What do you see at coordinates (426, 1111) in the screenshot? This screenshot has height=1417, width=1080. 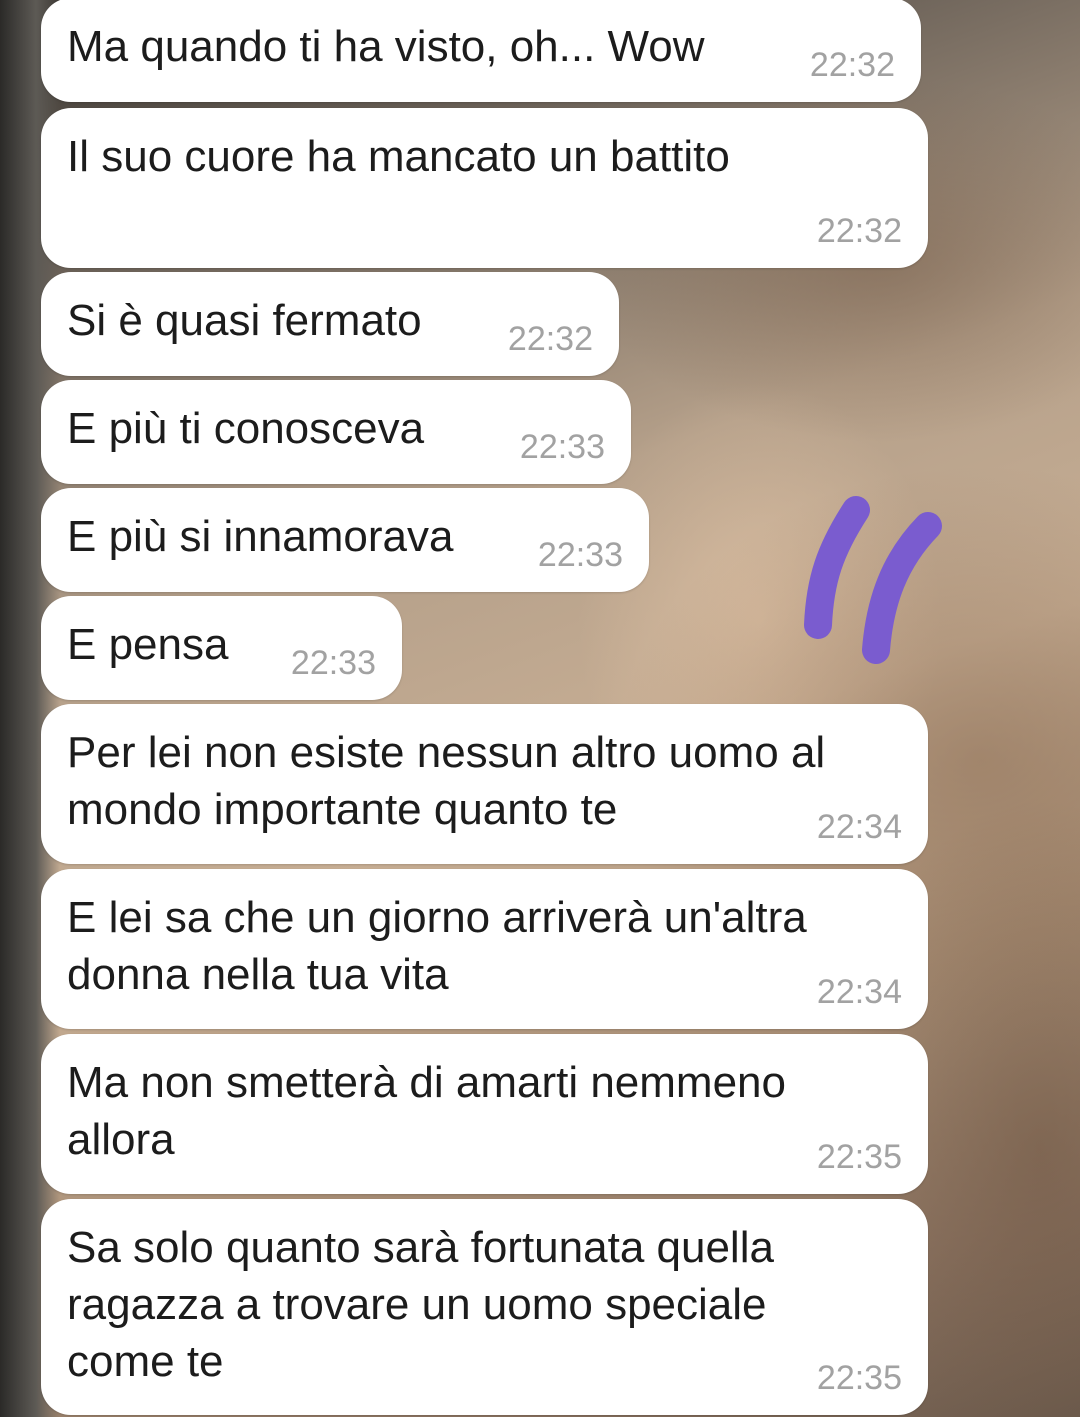 I see `message-text: Ma non smetterà di amarti nemmeno allora` at bounding box center [426, 1111].